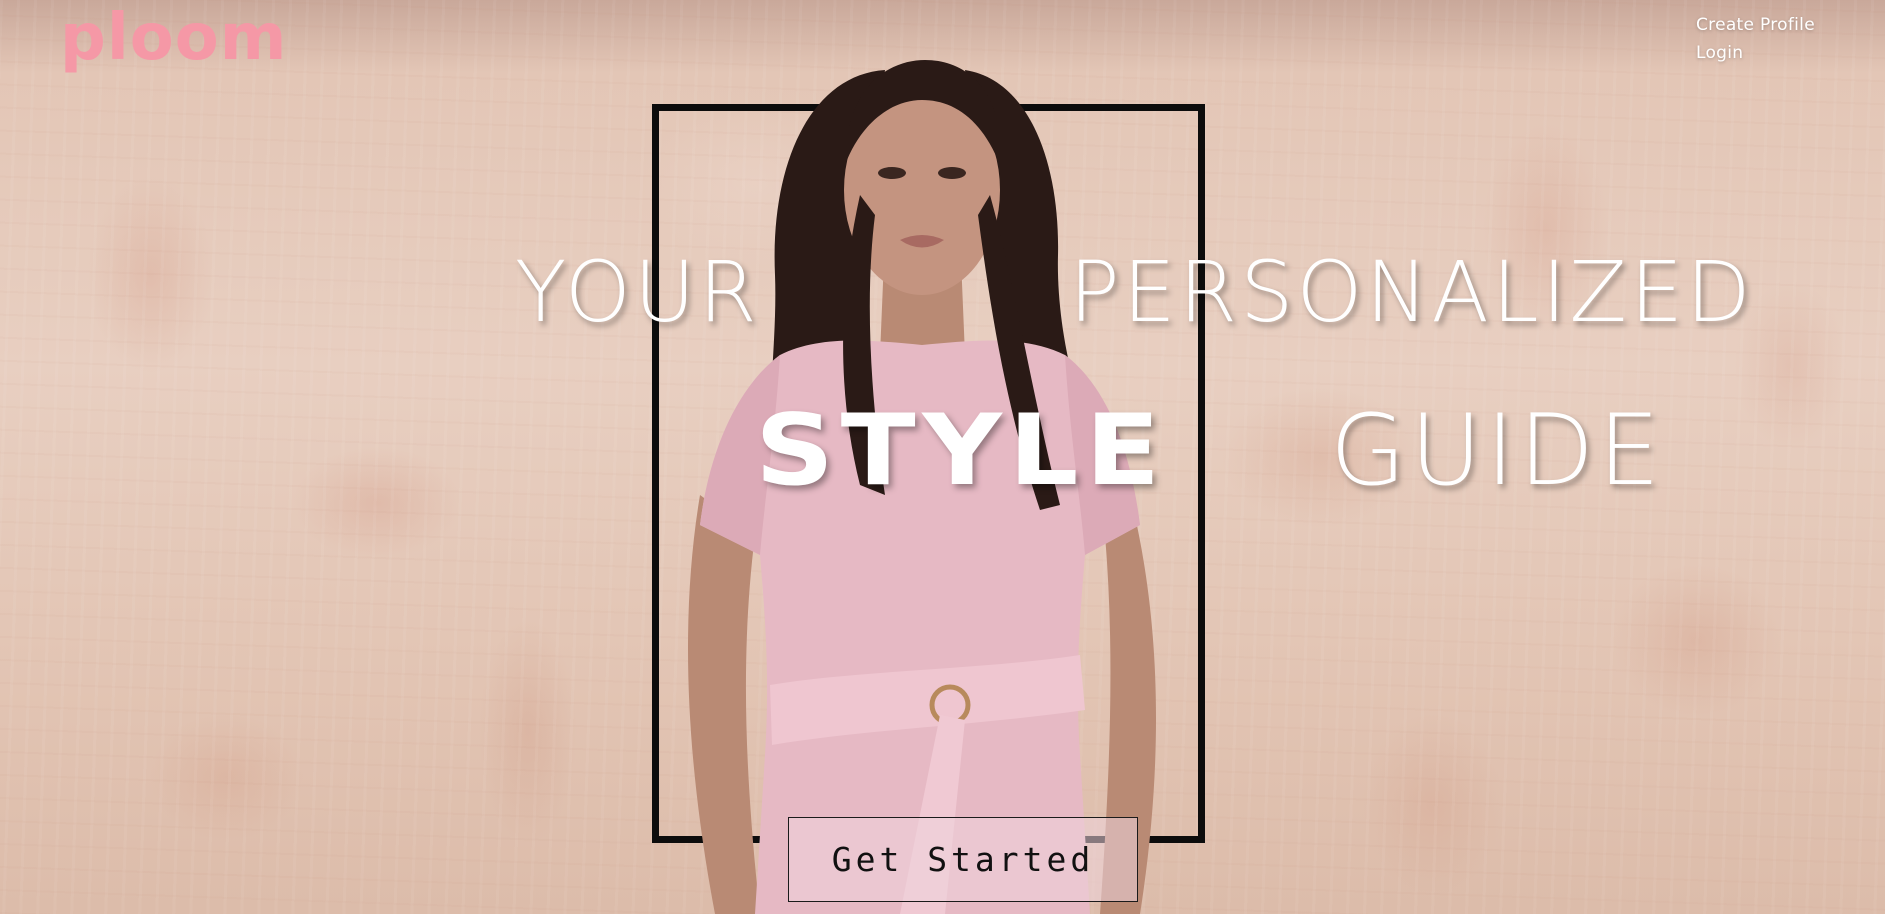 This screenshot has height=914, width=1885. I want to click on ploom-logo: ploom, so click(173, 38).